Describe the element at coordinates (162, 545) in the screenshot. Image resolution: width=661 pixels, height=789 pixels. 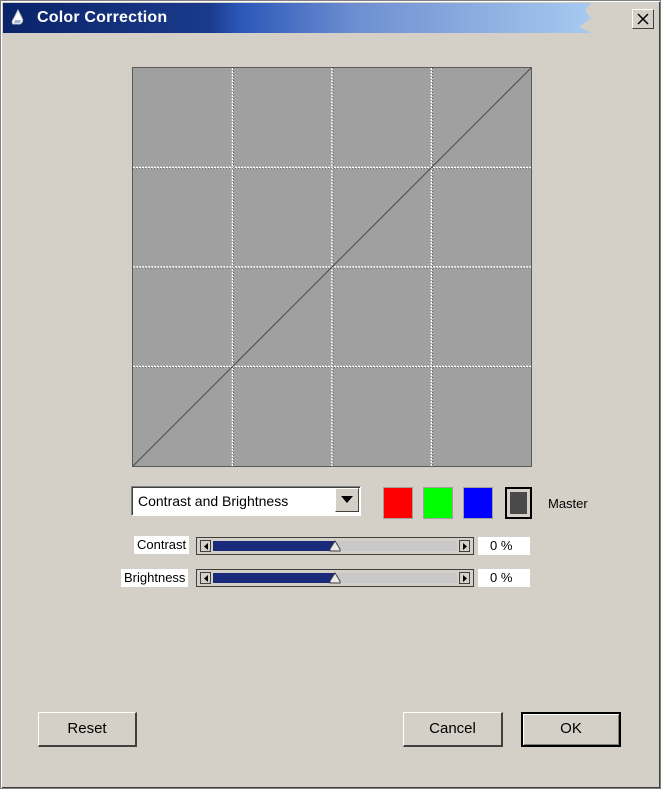
I see `contrast-label: Contrast` at that location.